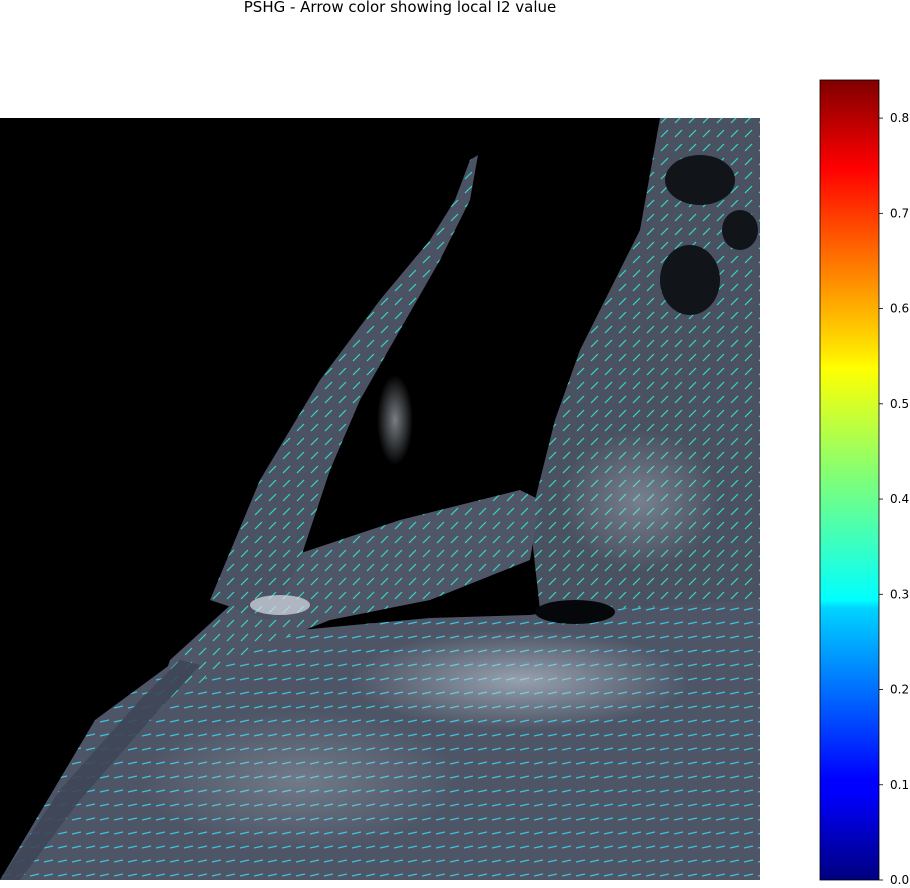  Describe the element at coordinates (899, 690) in the screenshot. I see `colorbar-tick-label: 0.2` at that location.